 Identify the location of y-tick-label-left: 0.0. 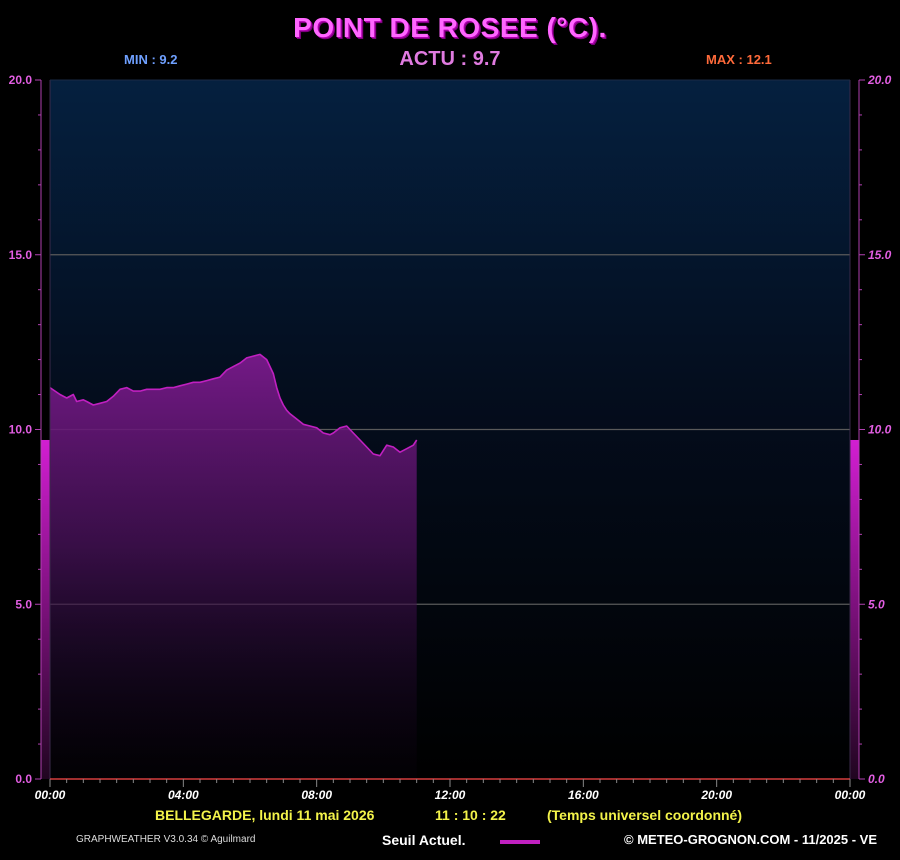
(23, 779).